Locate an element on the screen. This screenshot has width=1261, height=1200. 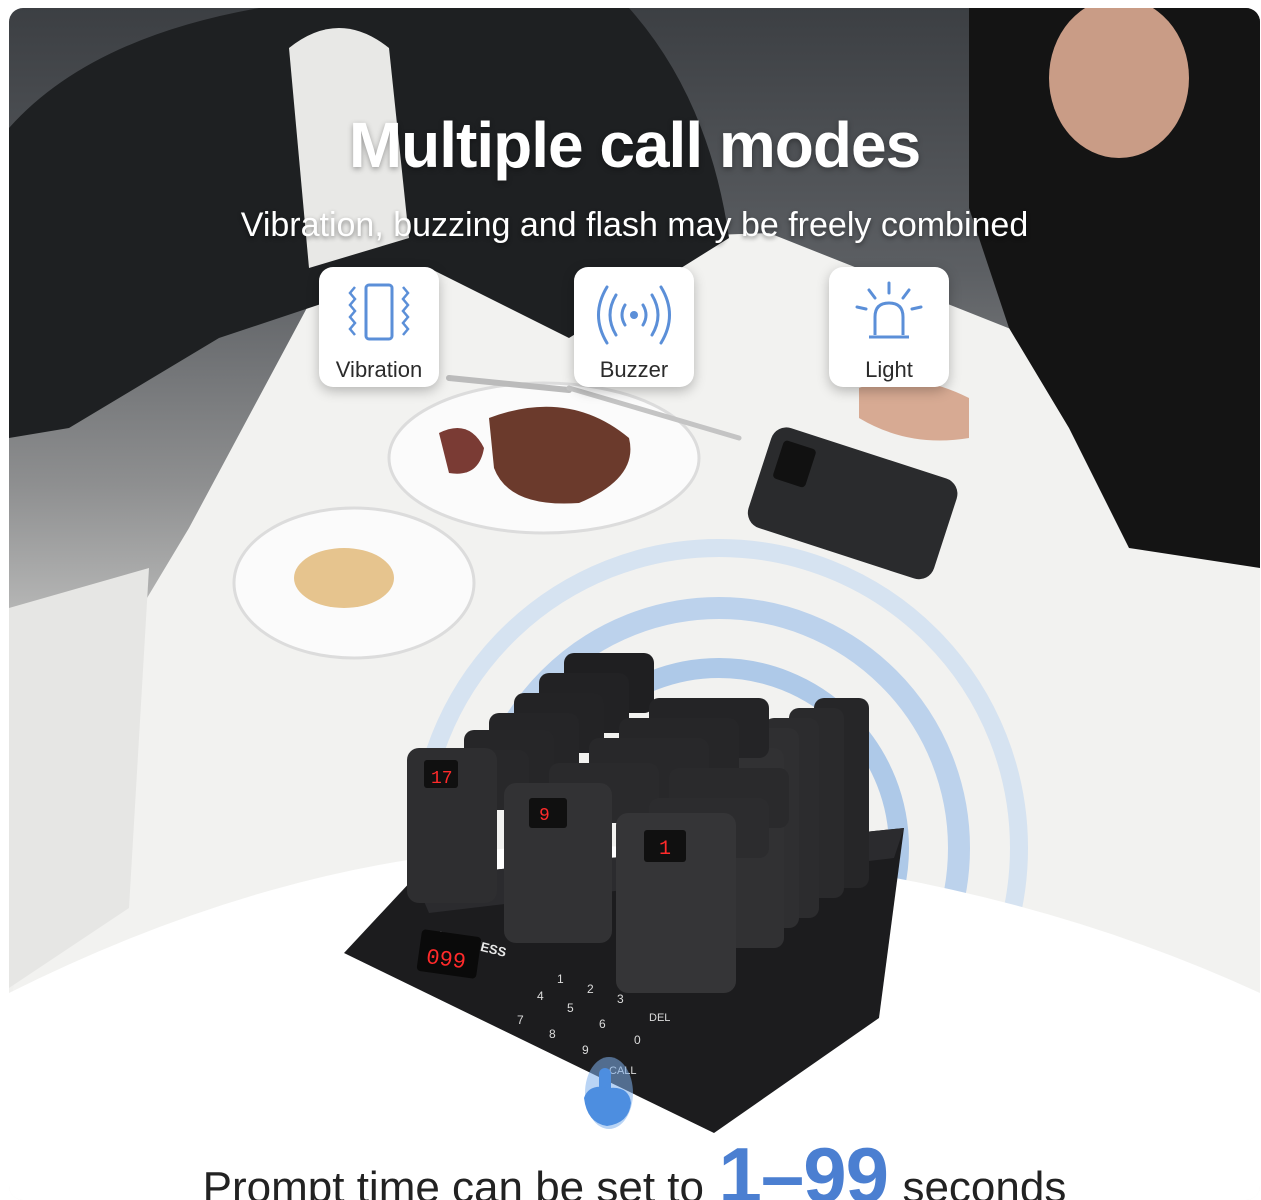
pager-9-number: 9 is located at coordinates (544, 816).